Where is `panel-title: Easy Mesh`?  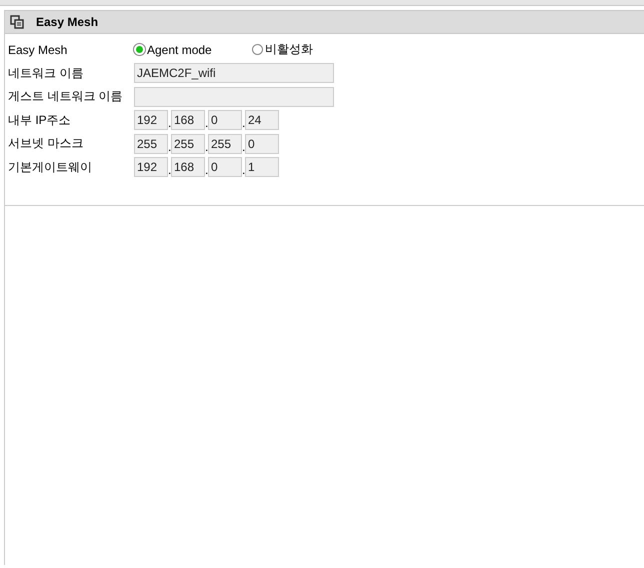
panel-title: Easy Mesh is located at coordinates (67, 22).